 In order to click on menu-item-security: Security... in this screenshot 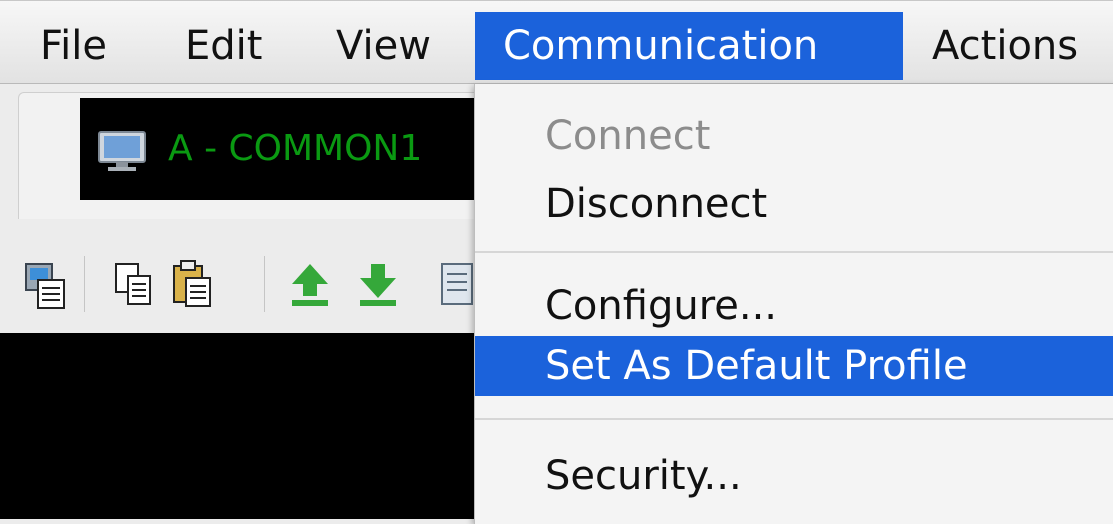, I will do `click(794, 476)`.